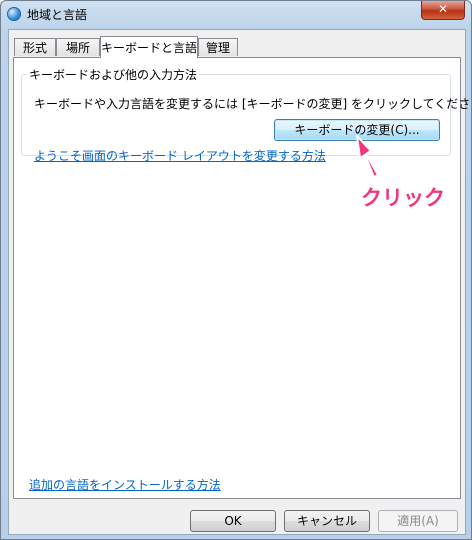 Image resolution: width=472 pixels, height=540 pixels. I want to click on globe-icon, so click(14, 14).